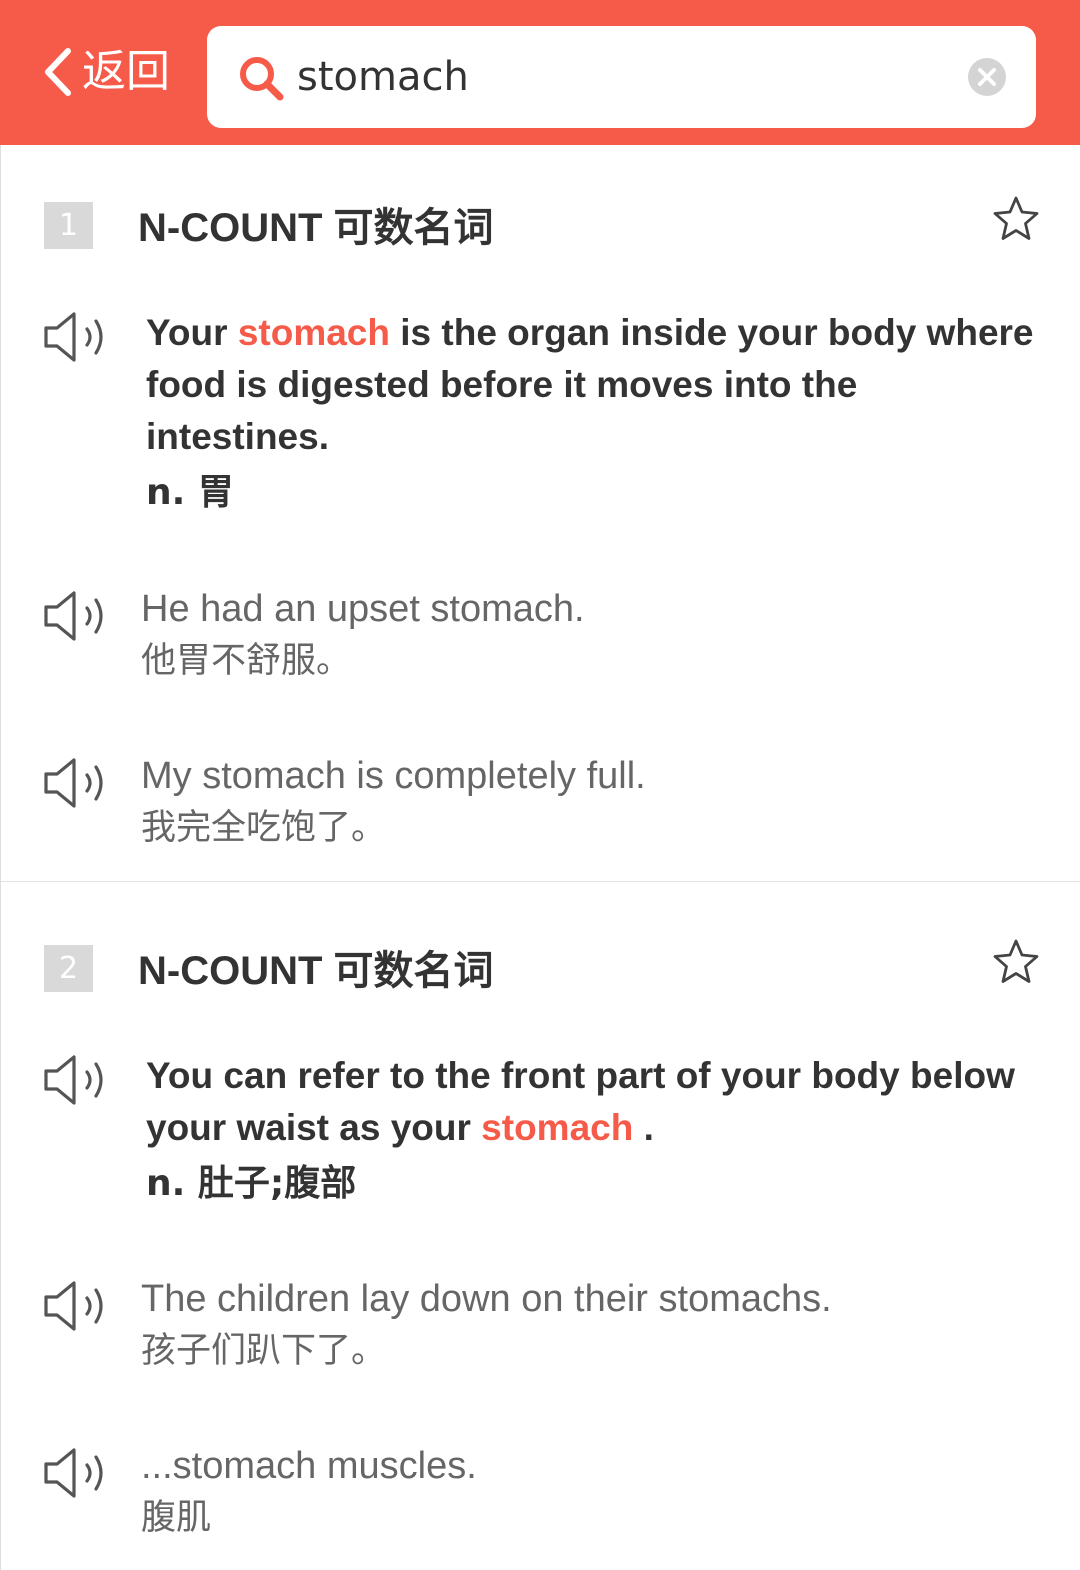  I want to click on example-english: My stomach is completely full., so click(393, 776).